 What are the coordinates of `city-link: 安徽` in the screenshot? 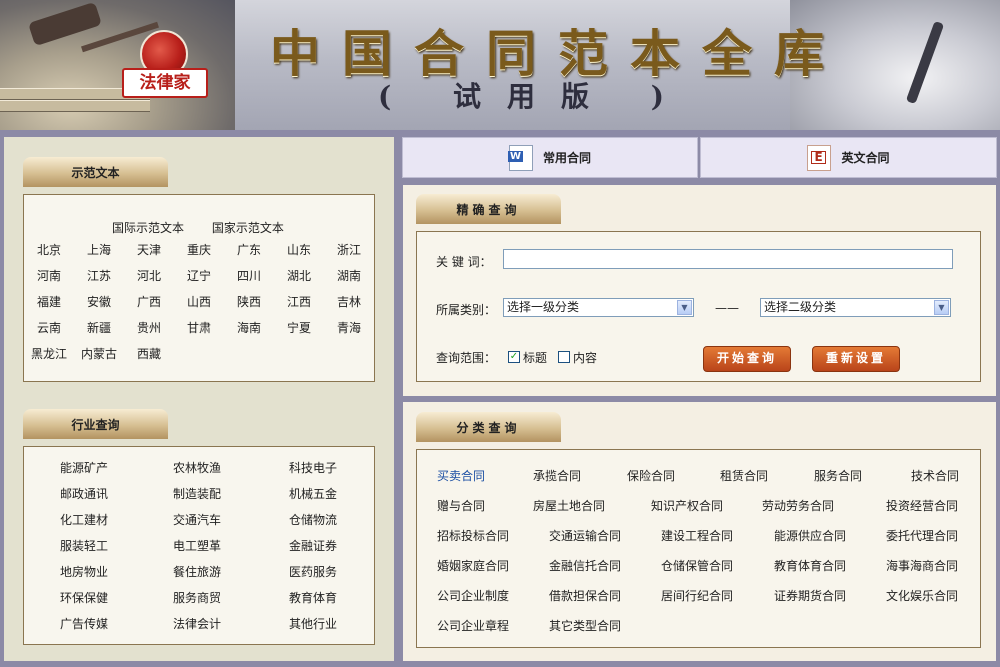 It's located at (99, 301).